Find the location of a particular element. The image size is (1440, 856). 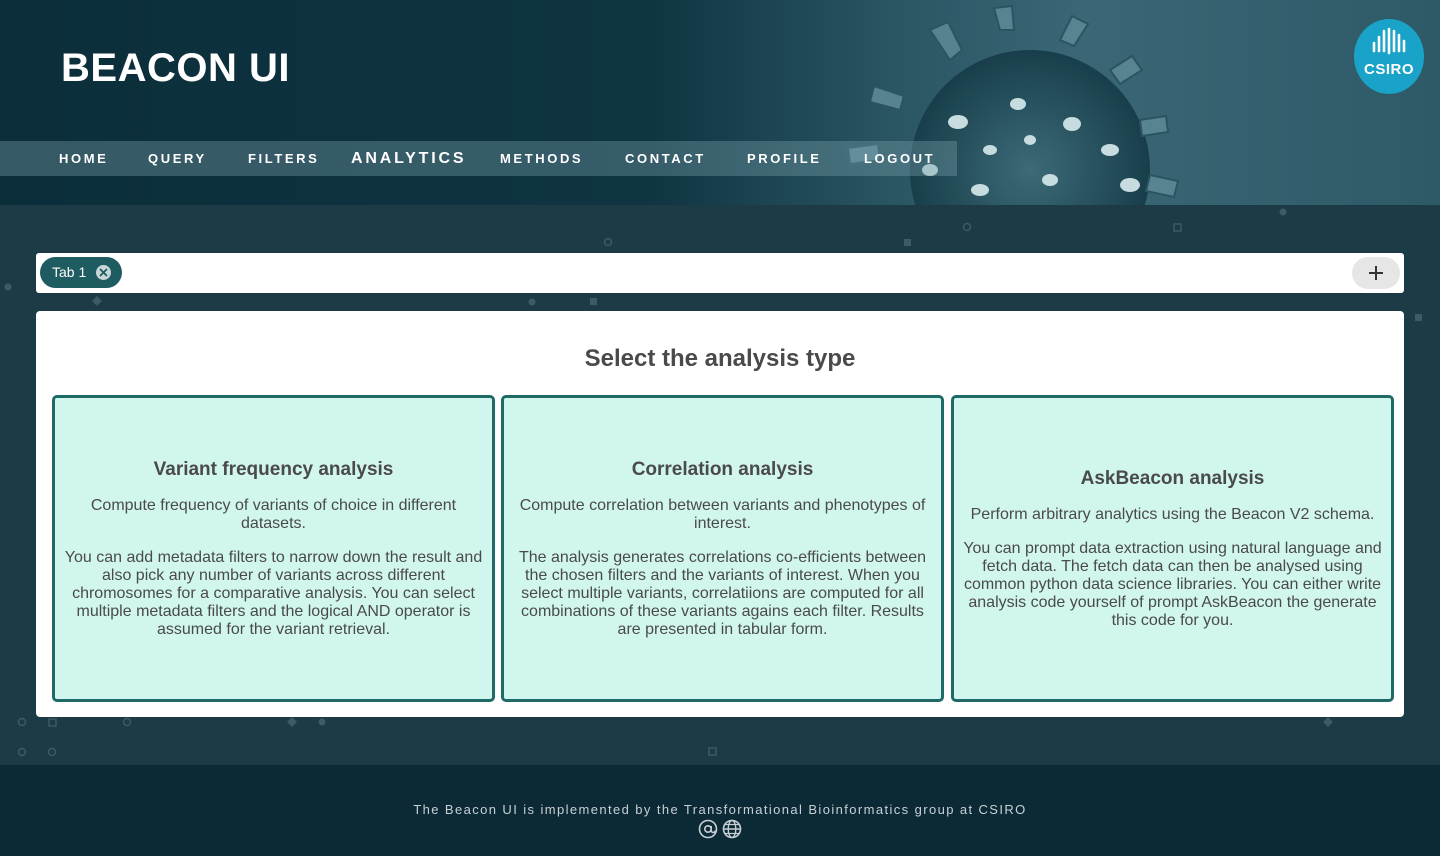

nav-contact: CONTACT is located at coordinates (665, 158).